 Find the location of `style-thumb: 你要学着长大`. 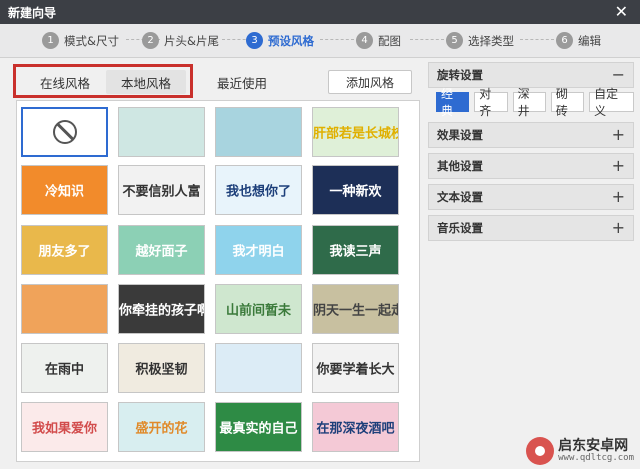

style-thumb: 你要学着长大 is located at coordinates (355, 368).